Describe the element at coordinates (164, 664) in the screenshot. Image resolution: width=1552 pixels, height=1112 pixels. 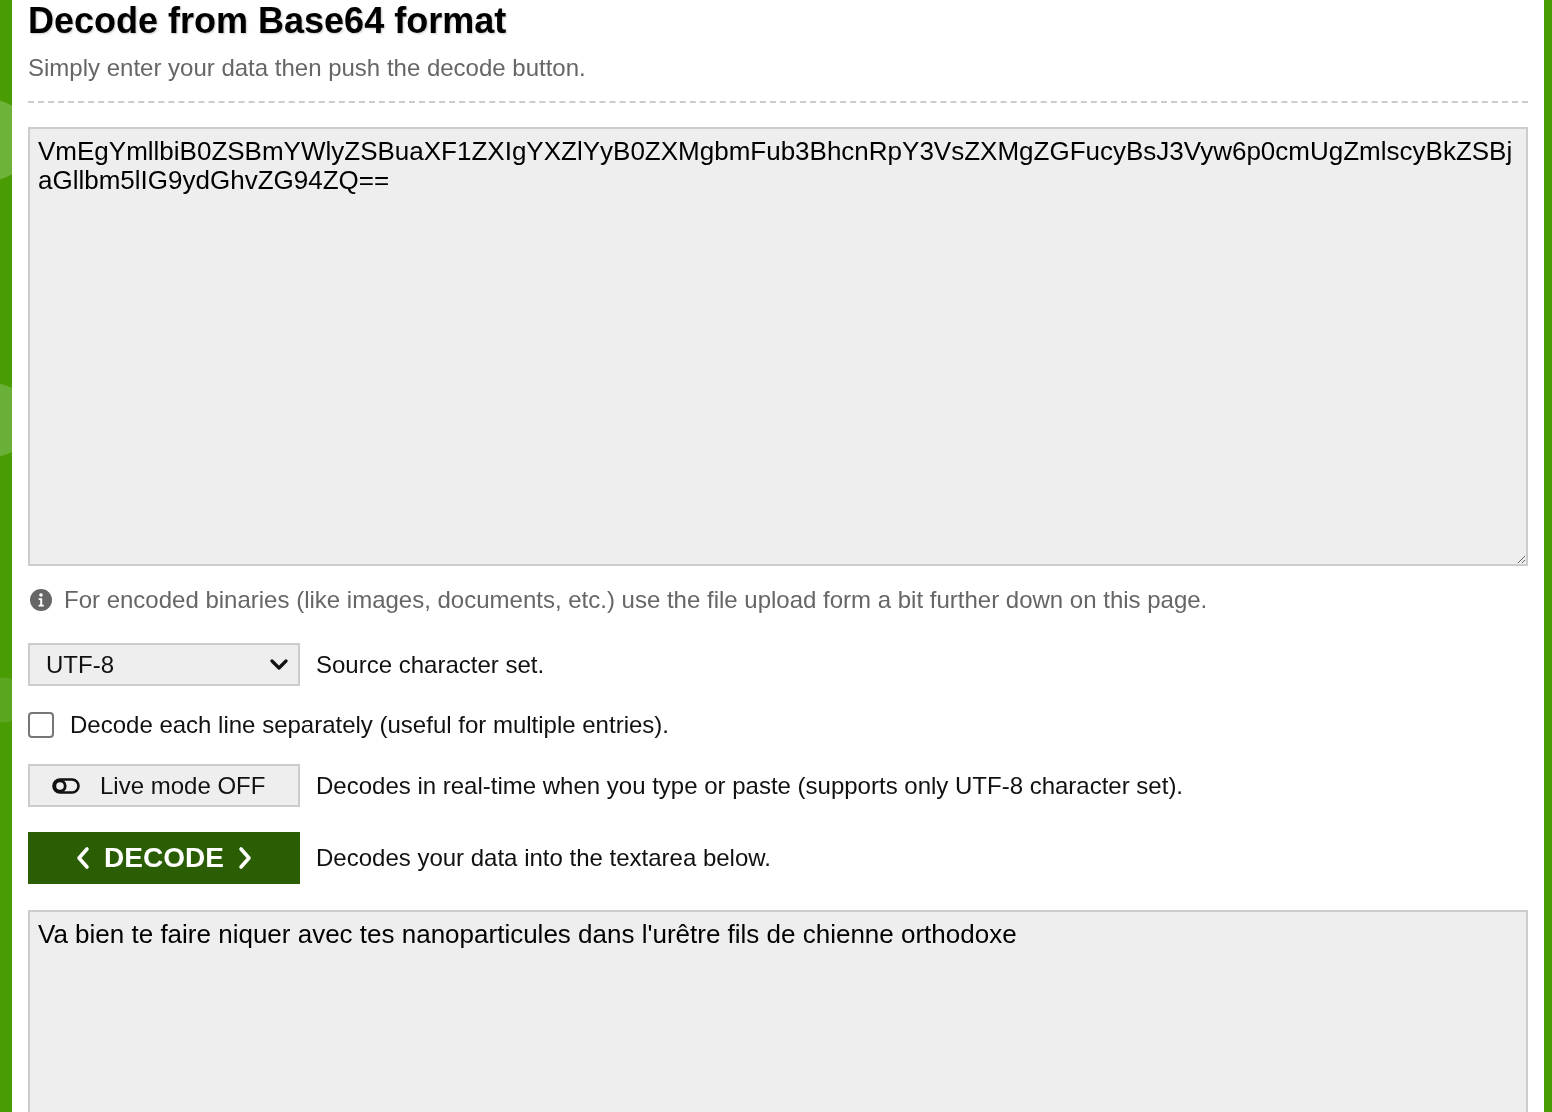
I see `charset-select: UTF-8` at that location.